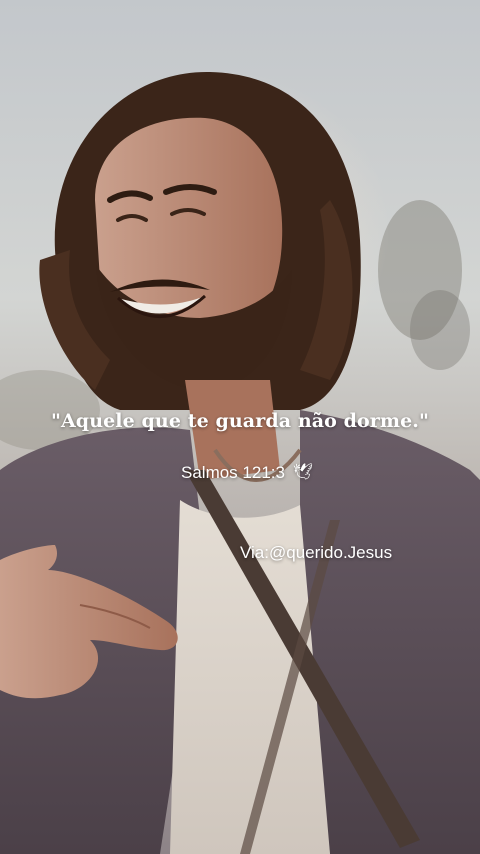 This screenshot has height=854, width=480. What do you see at coordinates (316, 552) in the screenshot?
I see `via-credit: Via:@querido.Jesus` at bounding box center [316, 552].